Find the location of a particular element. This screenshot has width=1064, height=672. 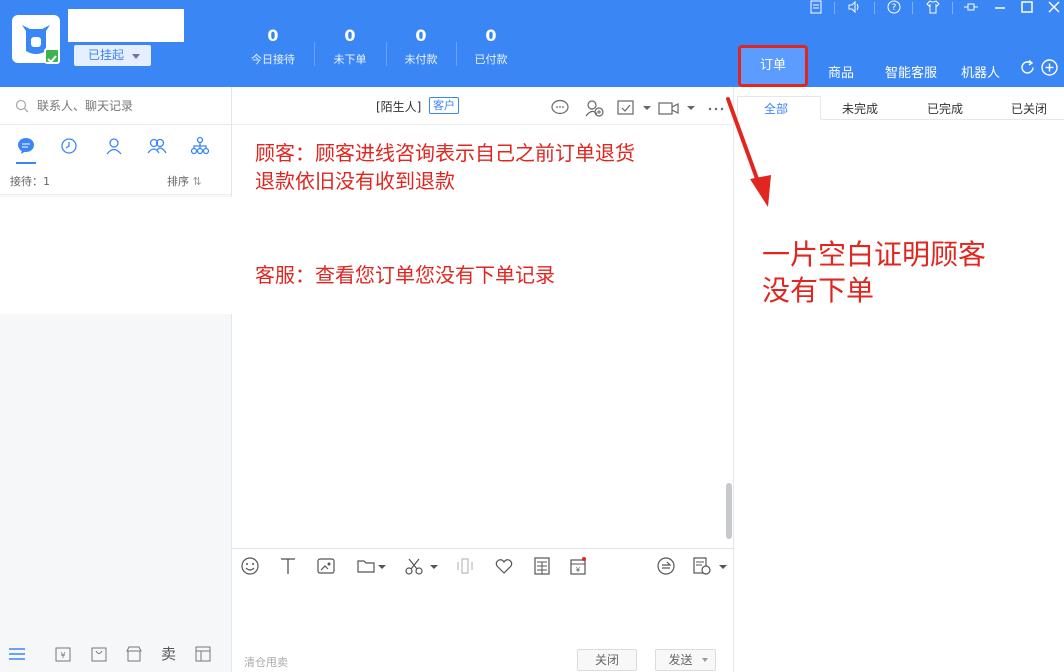

contact-tabs is located at coordinates (115, 145).